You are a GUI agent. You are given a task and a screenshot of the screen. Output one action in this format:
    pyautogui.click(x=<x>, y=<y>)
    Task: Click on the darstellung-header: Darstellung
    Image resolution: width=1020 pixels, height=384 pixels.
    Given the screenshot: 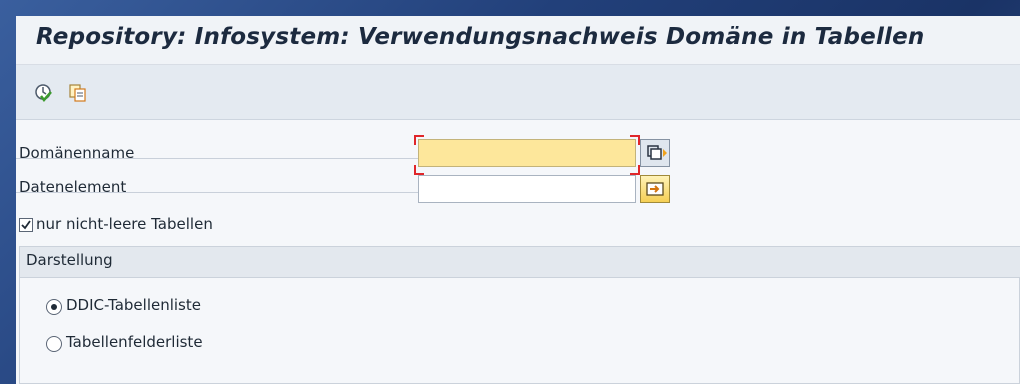 What is the action you would take?
    pyautogui.click(x=520, y=262)
    